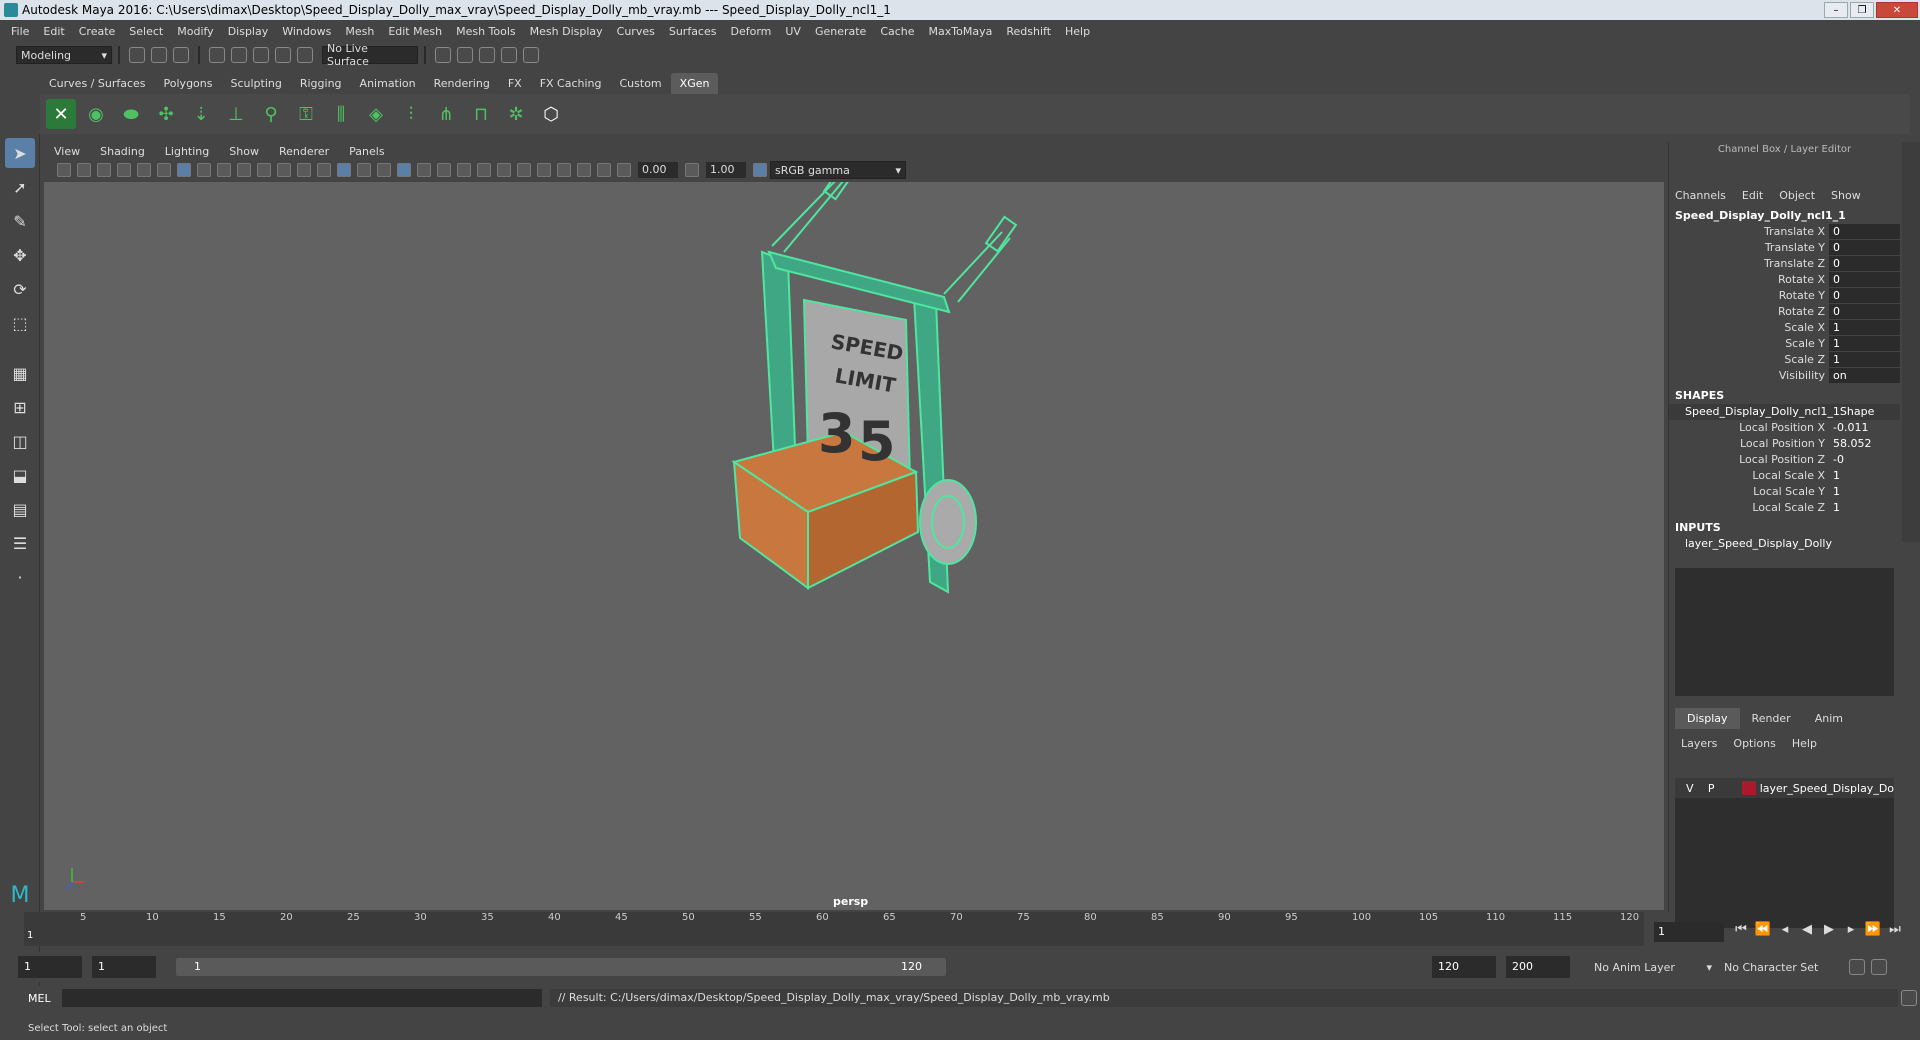  Describe the element at coordinates (465, 55) in the screenshot. I see `render-frame-icon` at that location.